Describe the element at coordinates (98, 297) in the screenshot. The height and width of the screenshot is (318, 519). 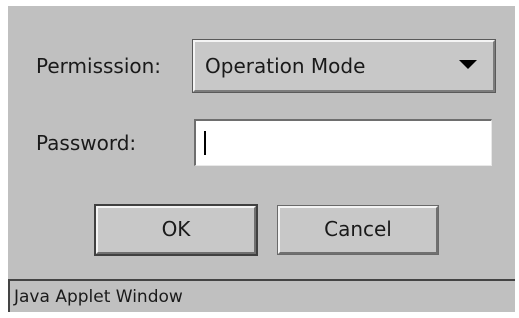
I see `status-bar-text: Java Applet Window` at that location.